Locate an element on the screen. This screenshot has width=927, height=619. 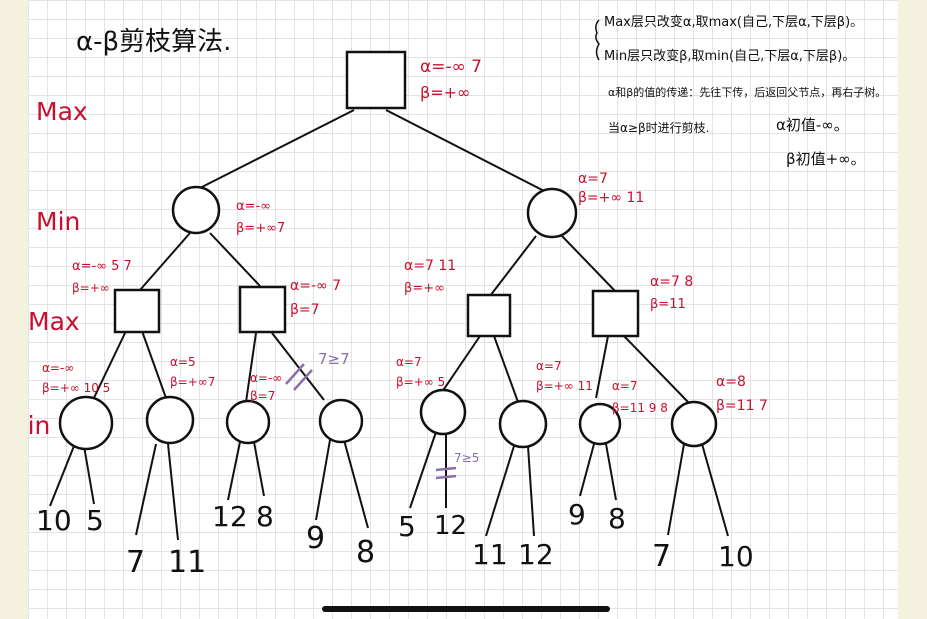
ab-min3-5-beta: β=+∞ 11 is located at coordinates (564, 386).